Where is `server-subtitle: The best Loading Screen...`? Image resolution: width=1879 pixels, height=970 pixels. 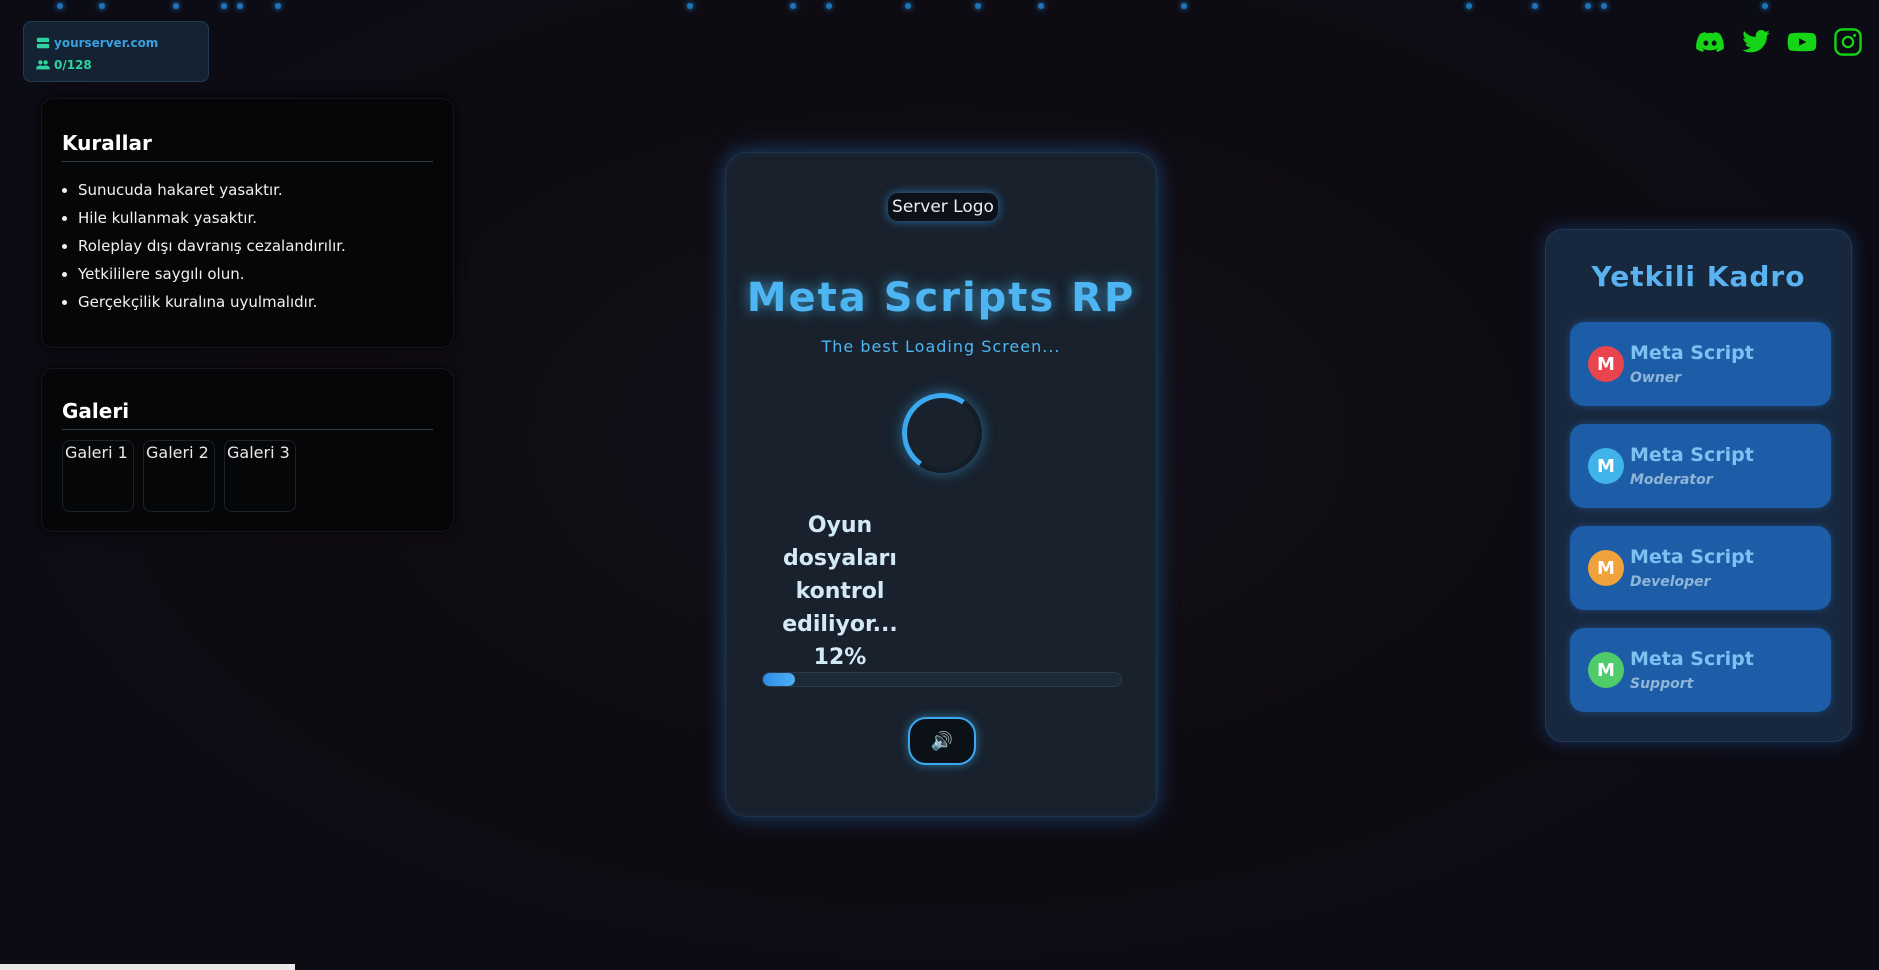 server-subtitle: The best Loading Screen... is located at coordinates (941, 346).